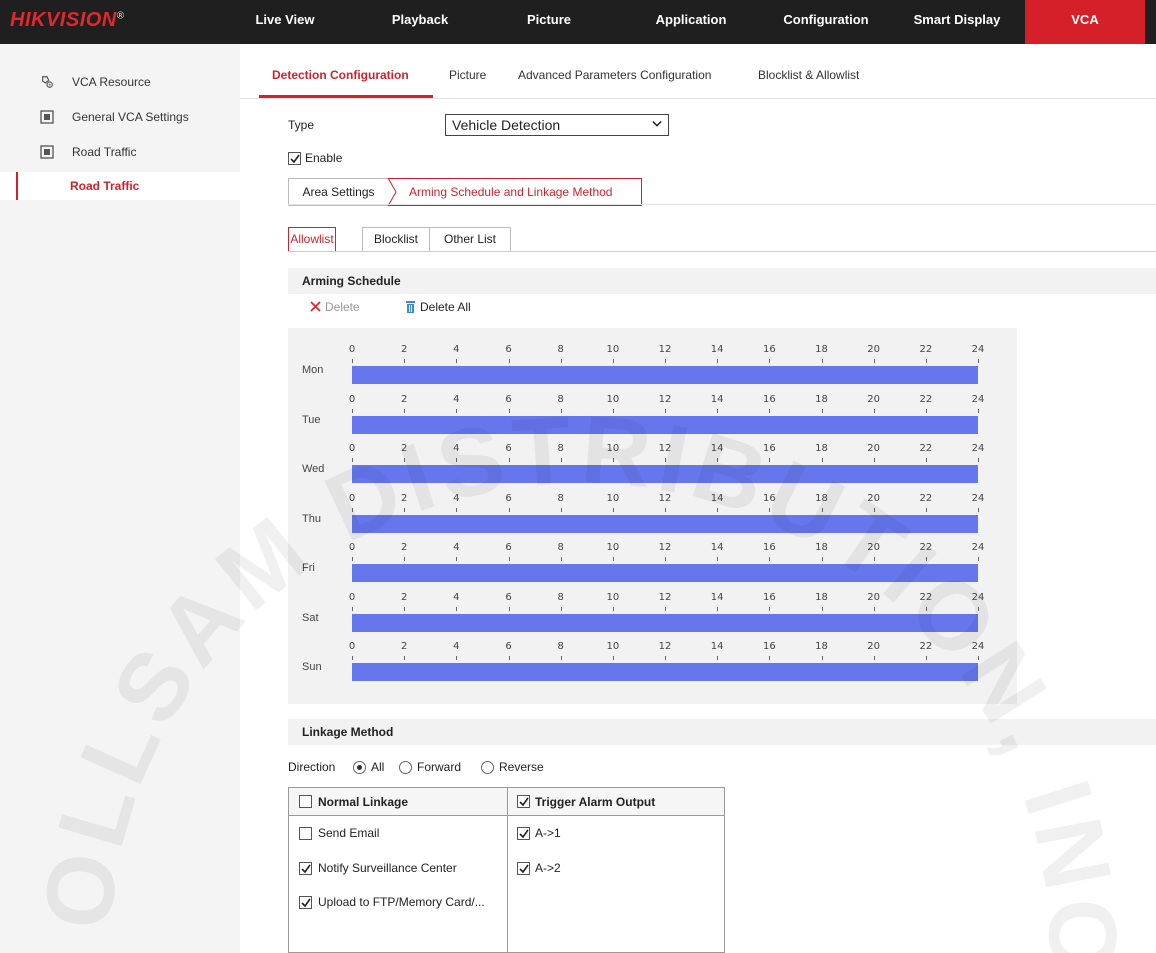 The image size is (1156, 953). I want to click on radio-direction-reverse, so click(487, 767).